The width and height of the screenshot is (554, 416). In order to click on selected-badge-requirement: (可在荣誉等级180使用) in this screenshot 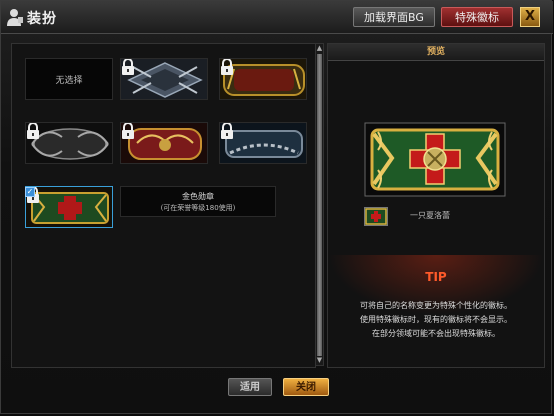, I will do `click(198, 208)`.